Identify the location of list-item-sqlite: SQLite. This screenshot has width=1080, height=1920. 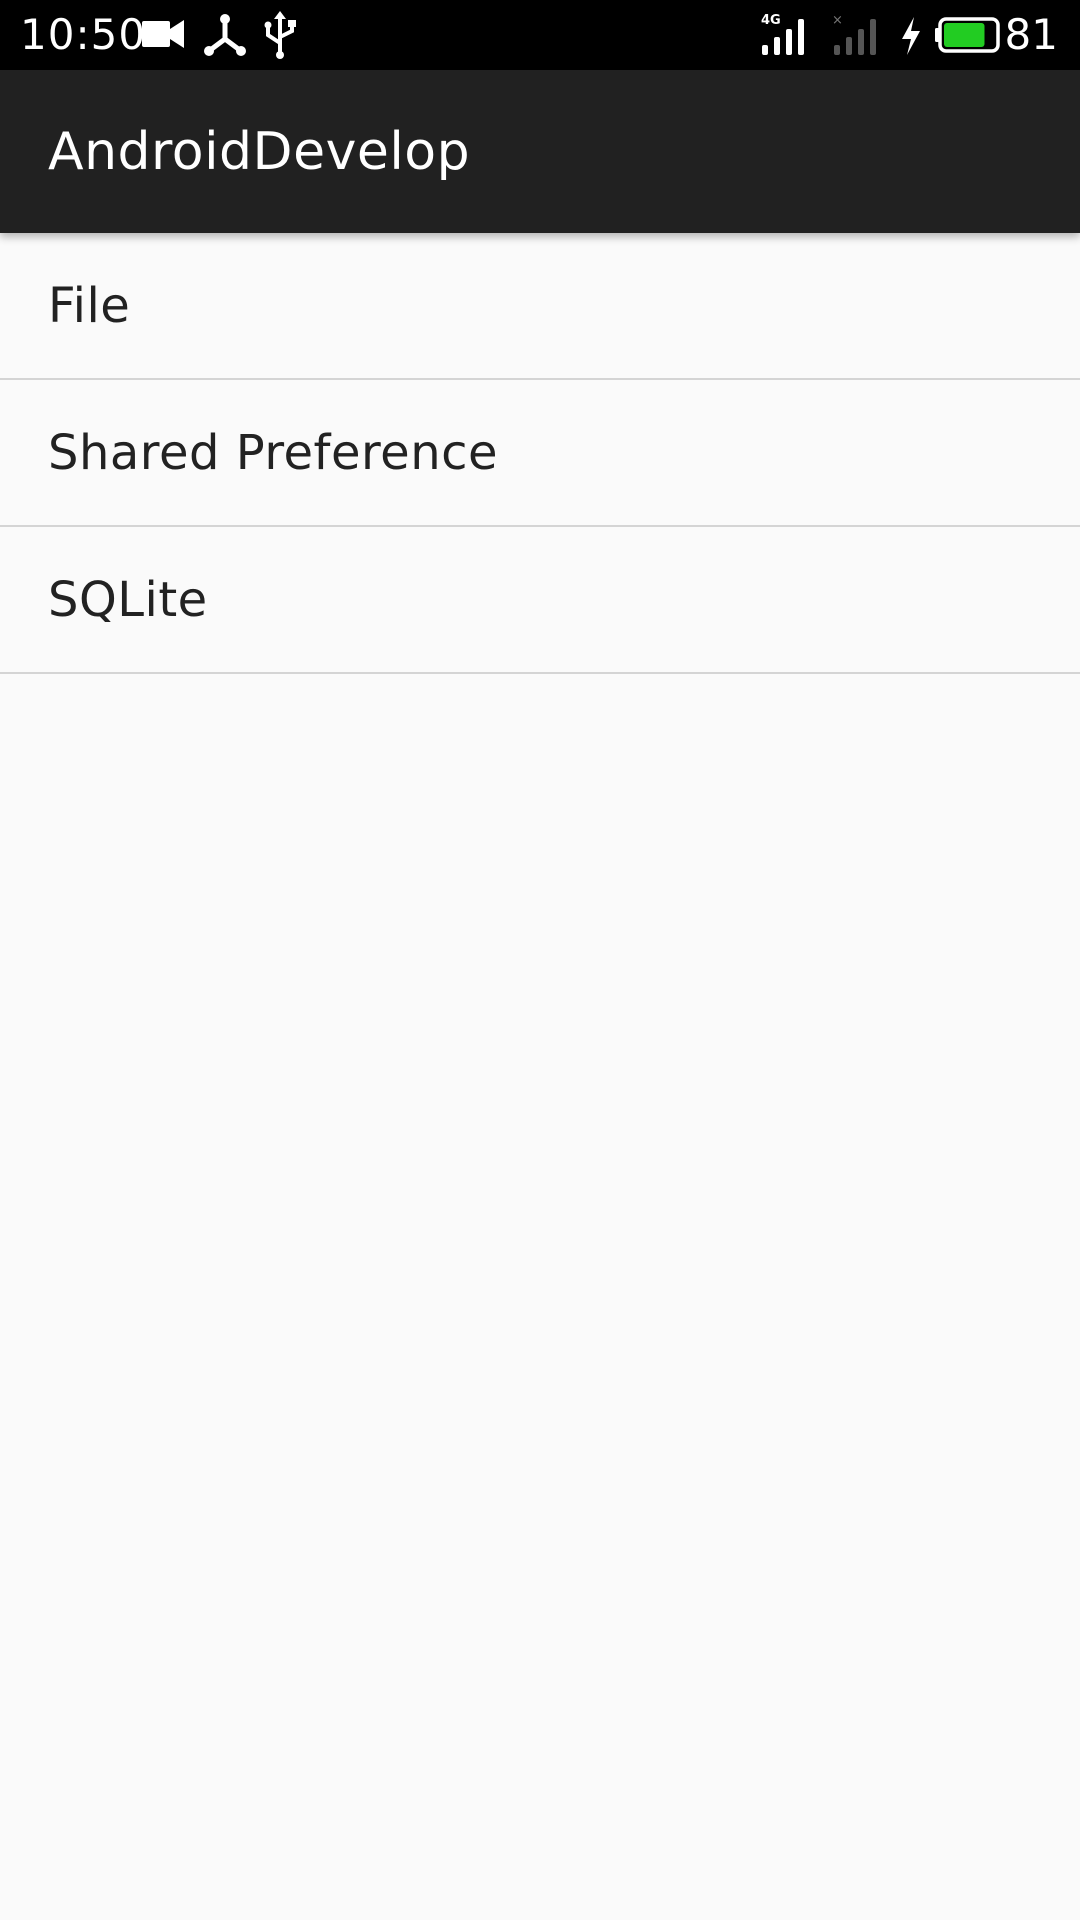
(540, 600).